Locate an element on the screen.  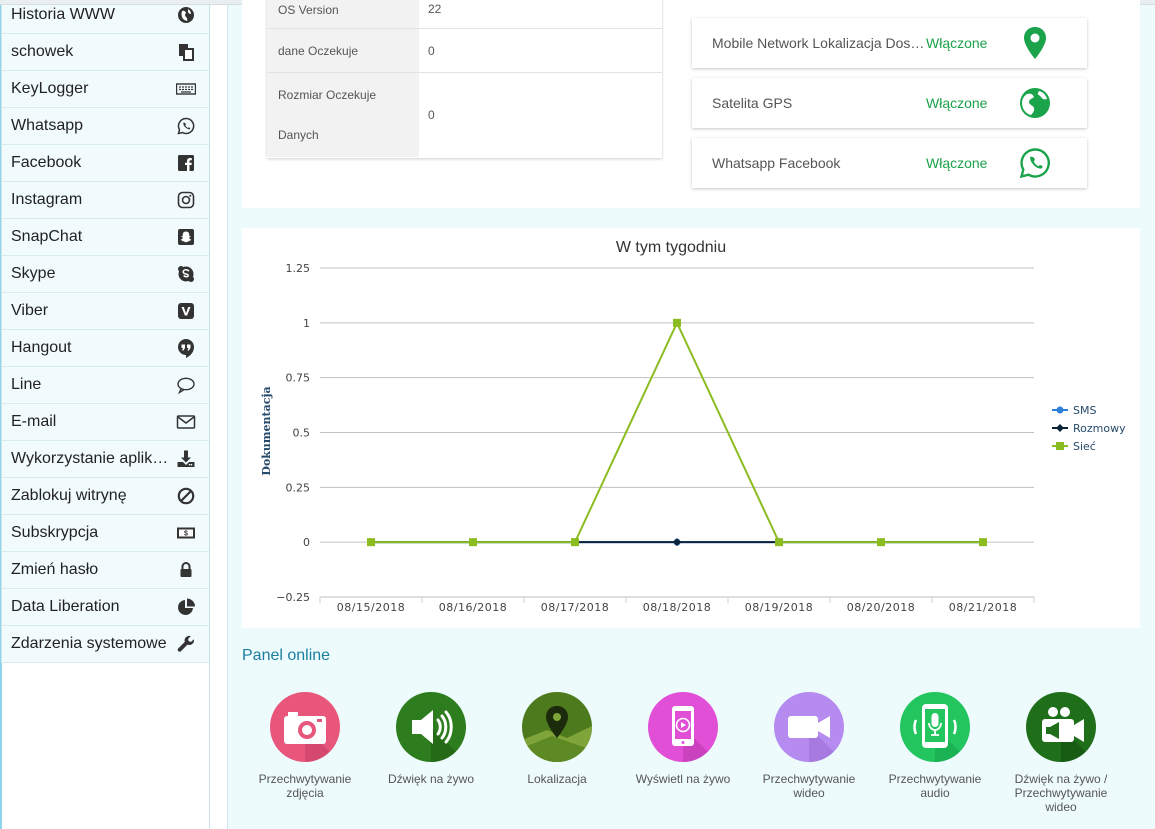
speaker-icon is located at coordinates (431, 727).